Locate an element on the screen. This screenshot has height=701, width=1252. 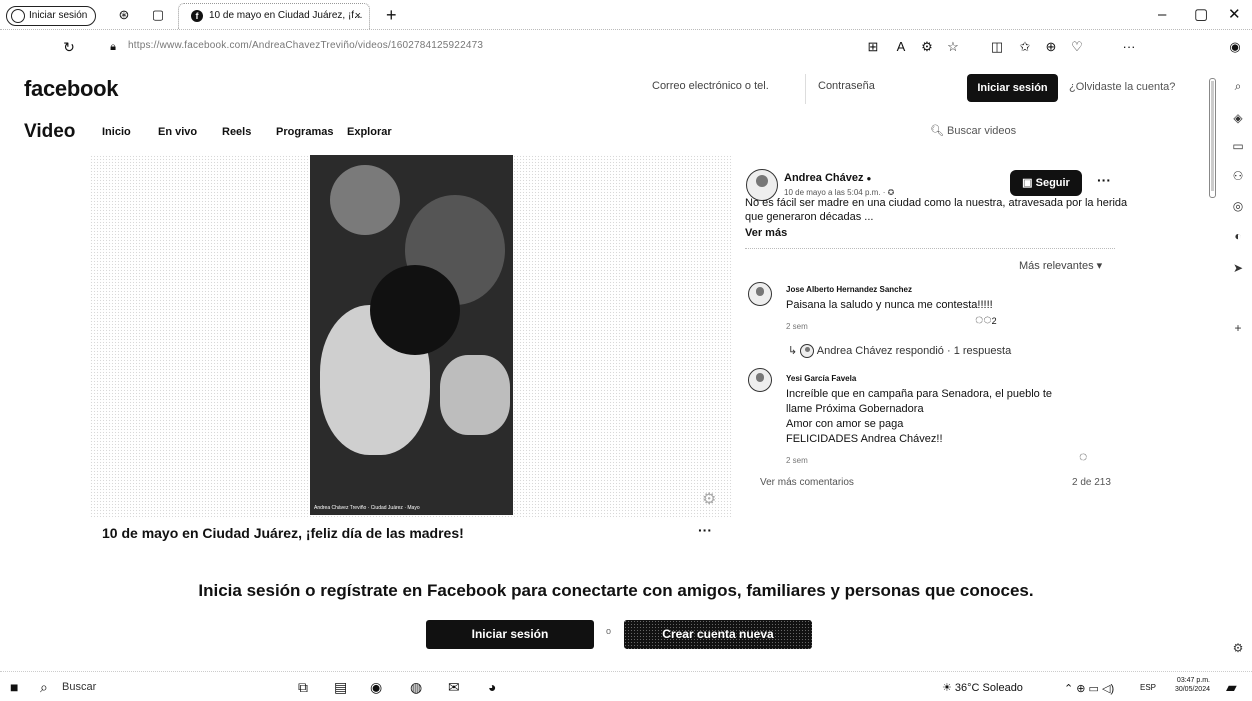
nav-programas: Programas is located at coordinates (304, 132).